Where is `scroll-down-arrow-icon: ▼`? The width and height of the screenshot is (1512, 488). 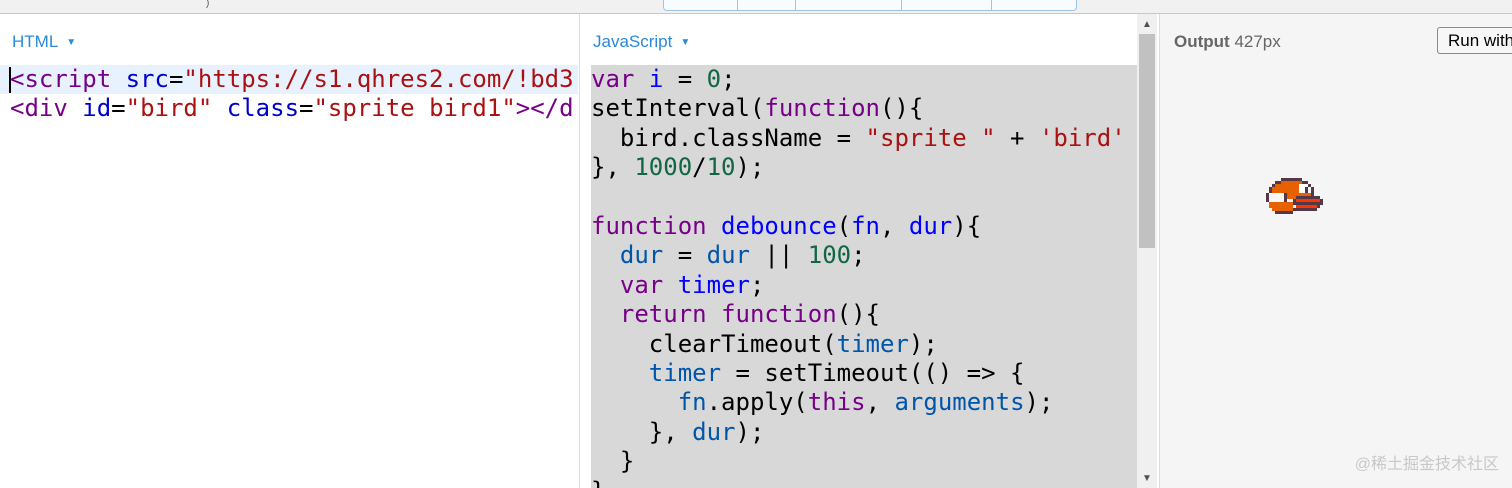 scroll-down-arrow-icon: ▼ is located at coordinates (1147, 479).